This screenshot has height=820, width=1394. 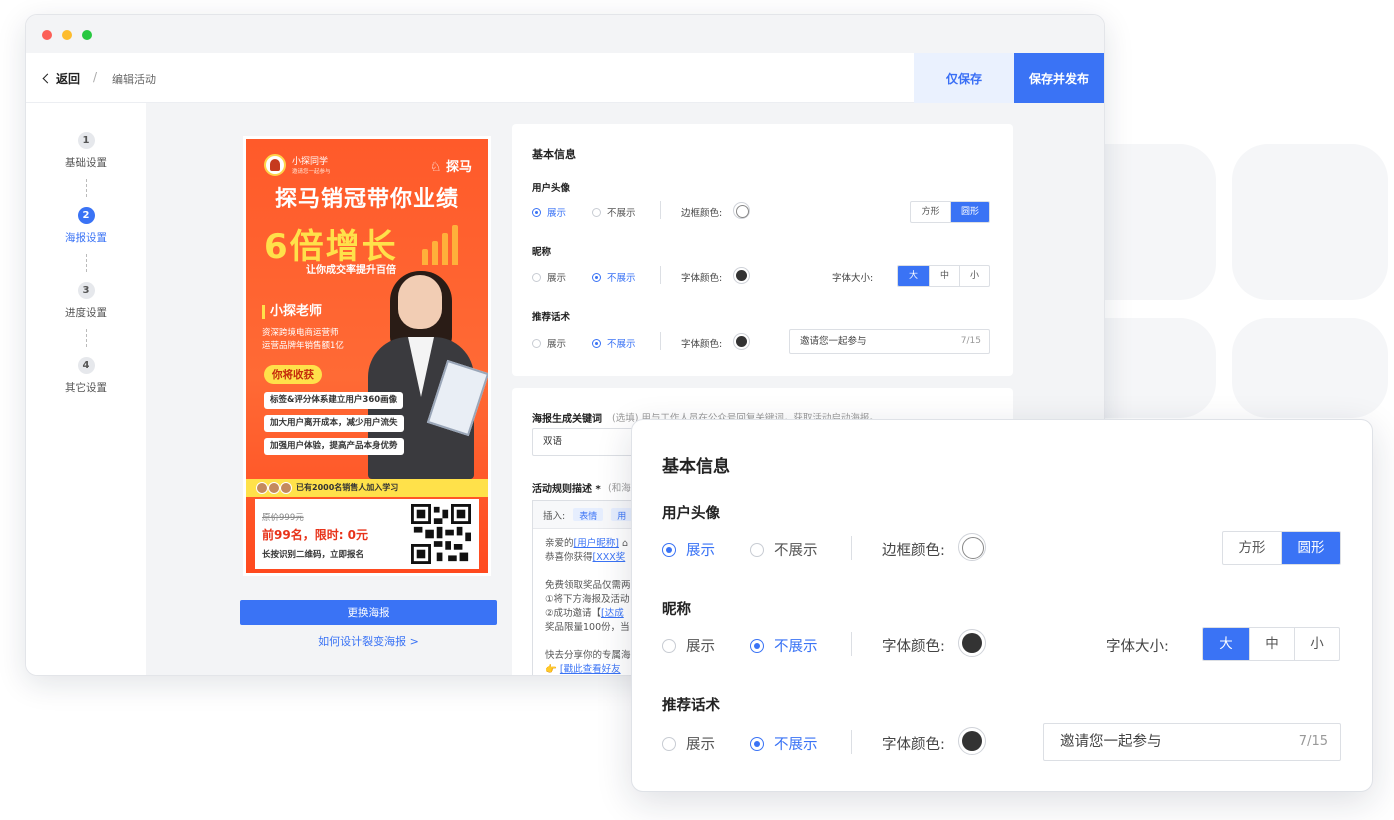 I want to click on poster-gain-item: 加大用户离开成本，减少用户流失, so click(x=334, y=423).